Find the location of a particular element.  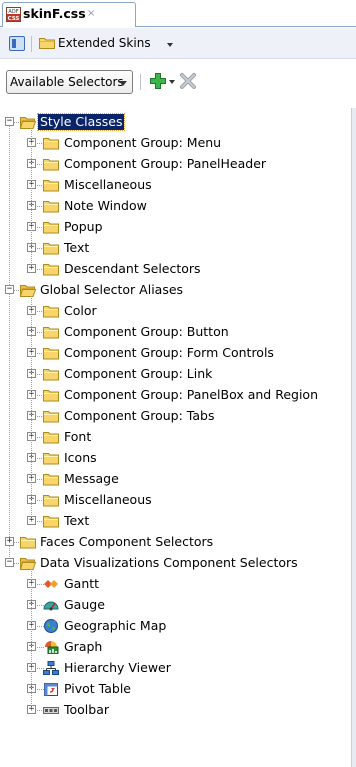

tree-child-3-1: + Gauge is located at coordinates (178, 605).